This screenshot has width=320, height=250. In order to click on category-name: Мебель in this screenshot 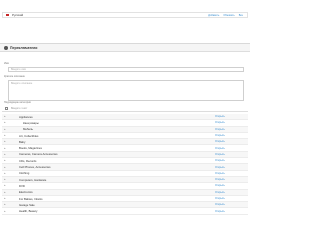, I will do `click(28, 129)`.